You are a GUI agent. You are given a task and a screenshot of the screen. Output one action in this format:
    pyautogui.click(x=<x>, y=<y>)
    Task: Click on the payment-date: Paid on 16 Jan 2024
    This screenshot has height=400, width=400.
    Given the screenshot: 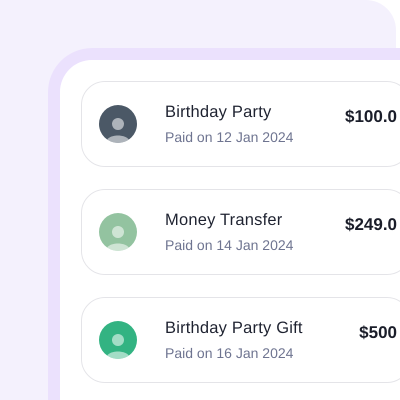 What is the action you would take?
    pyautogui.click(x=229, y=353)
    